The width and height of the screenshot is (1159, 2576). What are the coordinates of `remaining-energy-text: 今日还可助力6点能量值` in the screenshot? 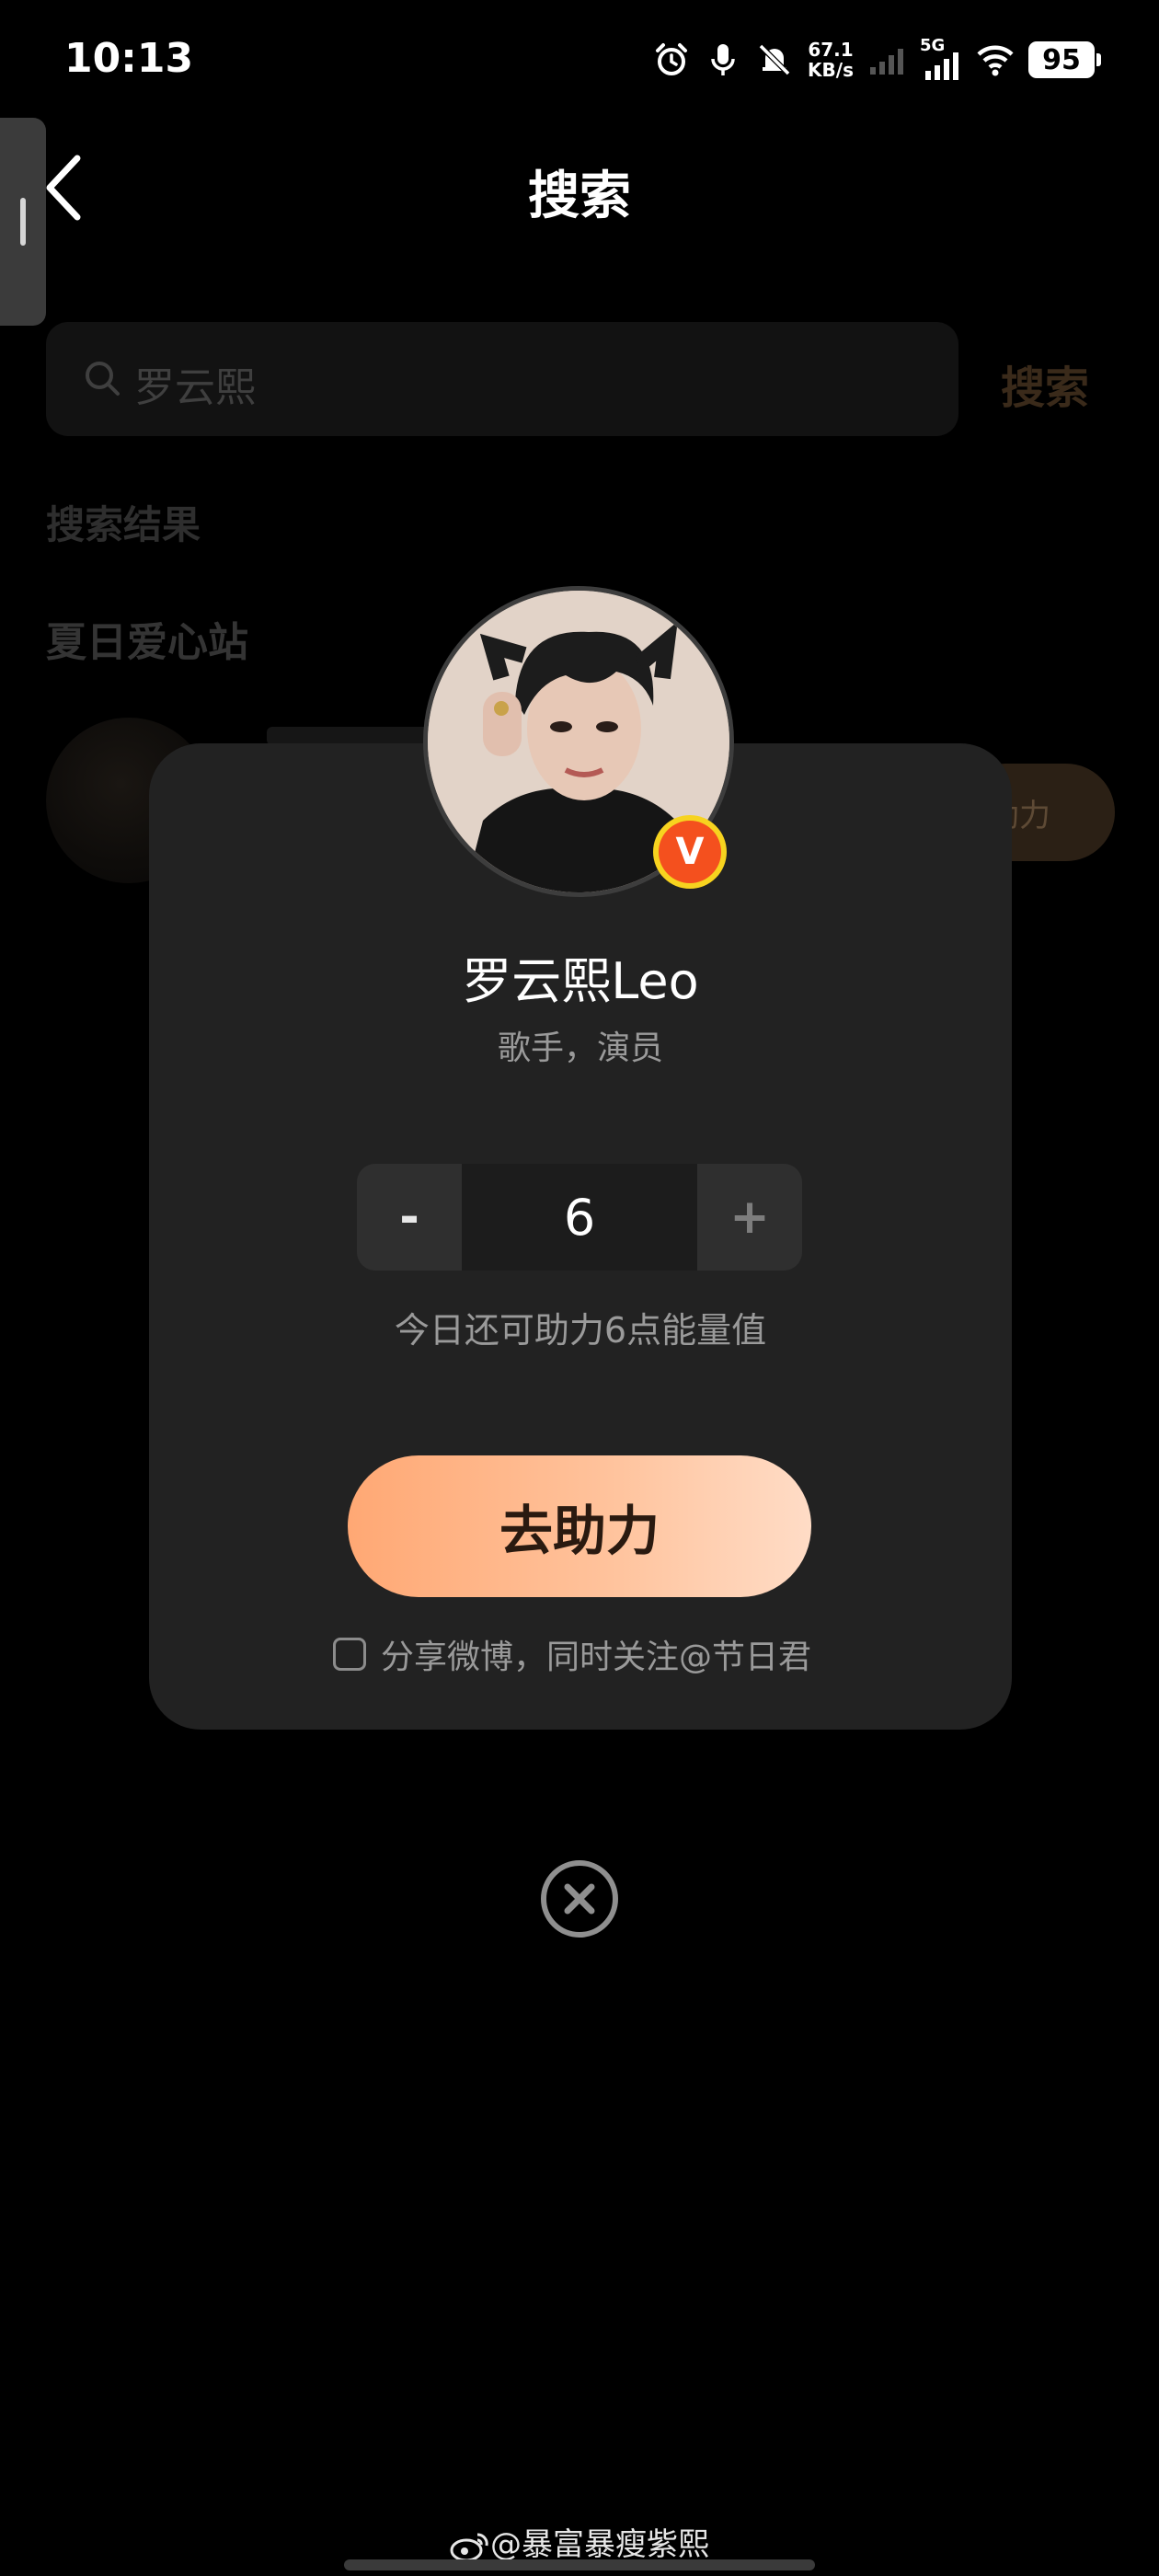 It's located at (580, 1330).